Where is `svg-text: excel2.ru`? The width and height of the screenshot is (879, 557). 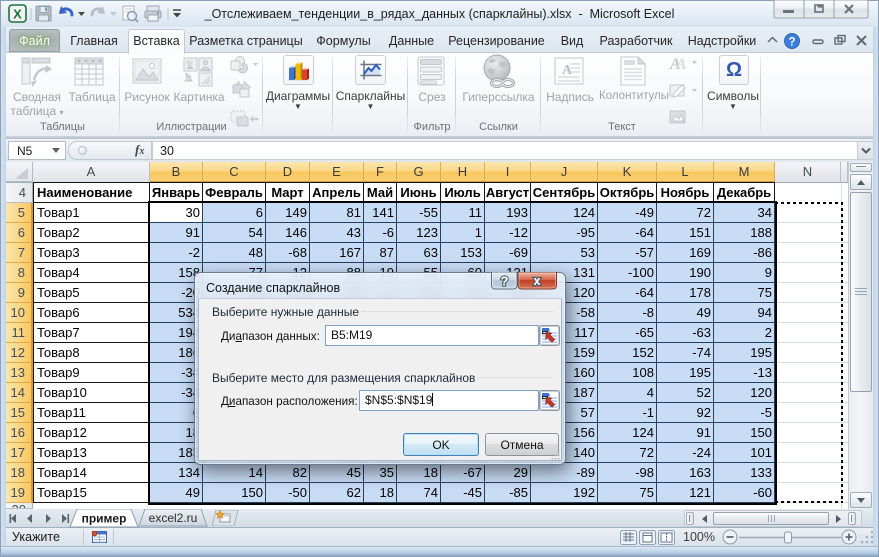 svg-text: excel2.ru is located at coordinates (173, 518).